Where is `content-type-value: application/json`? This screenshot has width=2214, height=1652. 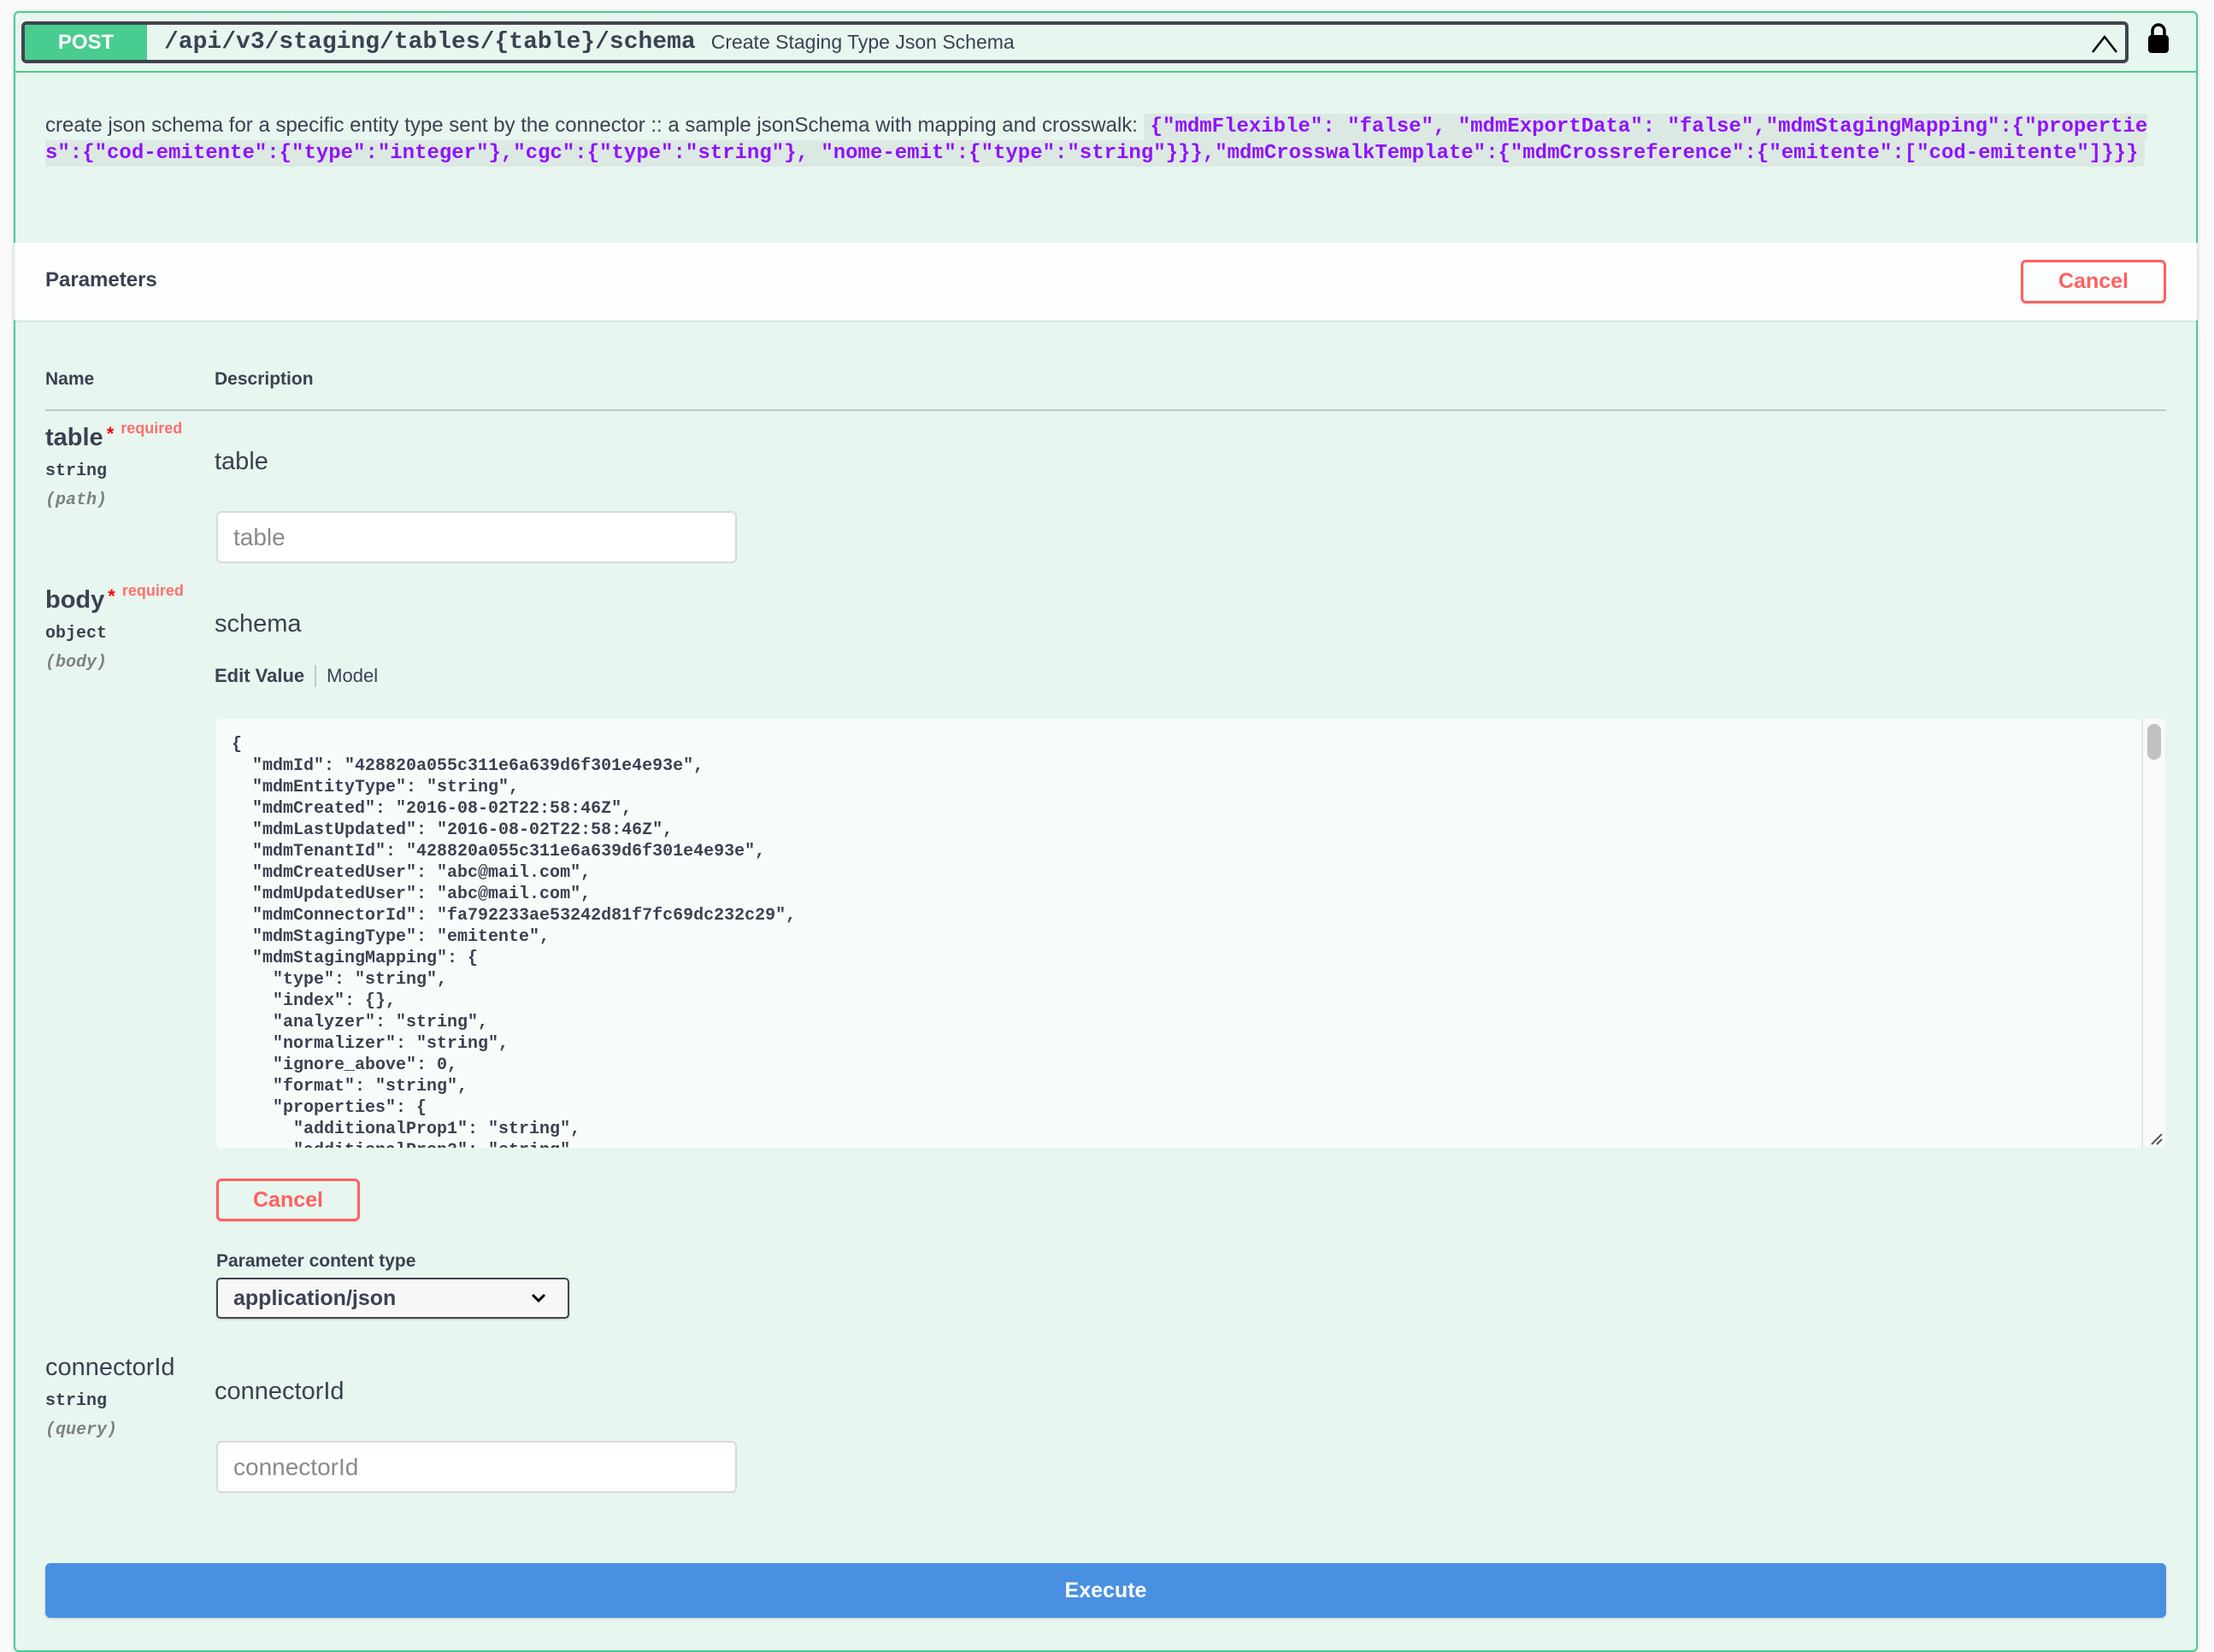
content-type-value: application/json is located at coordinates (315, 1297).